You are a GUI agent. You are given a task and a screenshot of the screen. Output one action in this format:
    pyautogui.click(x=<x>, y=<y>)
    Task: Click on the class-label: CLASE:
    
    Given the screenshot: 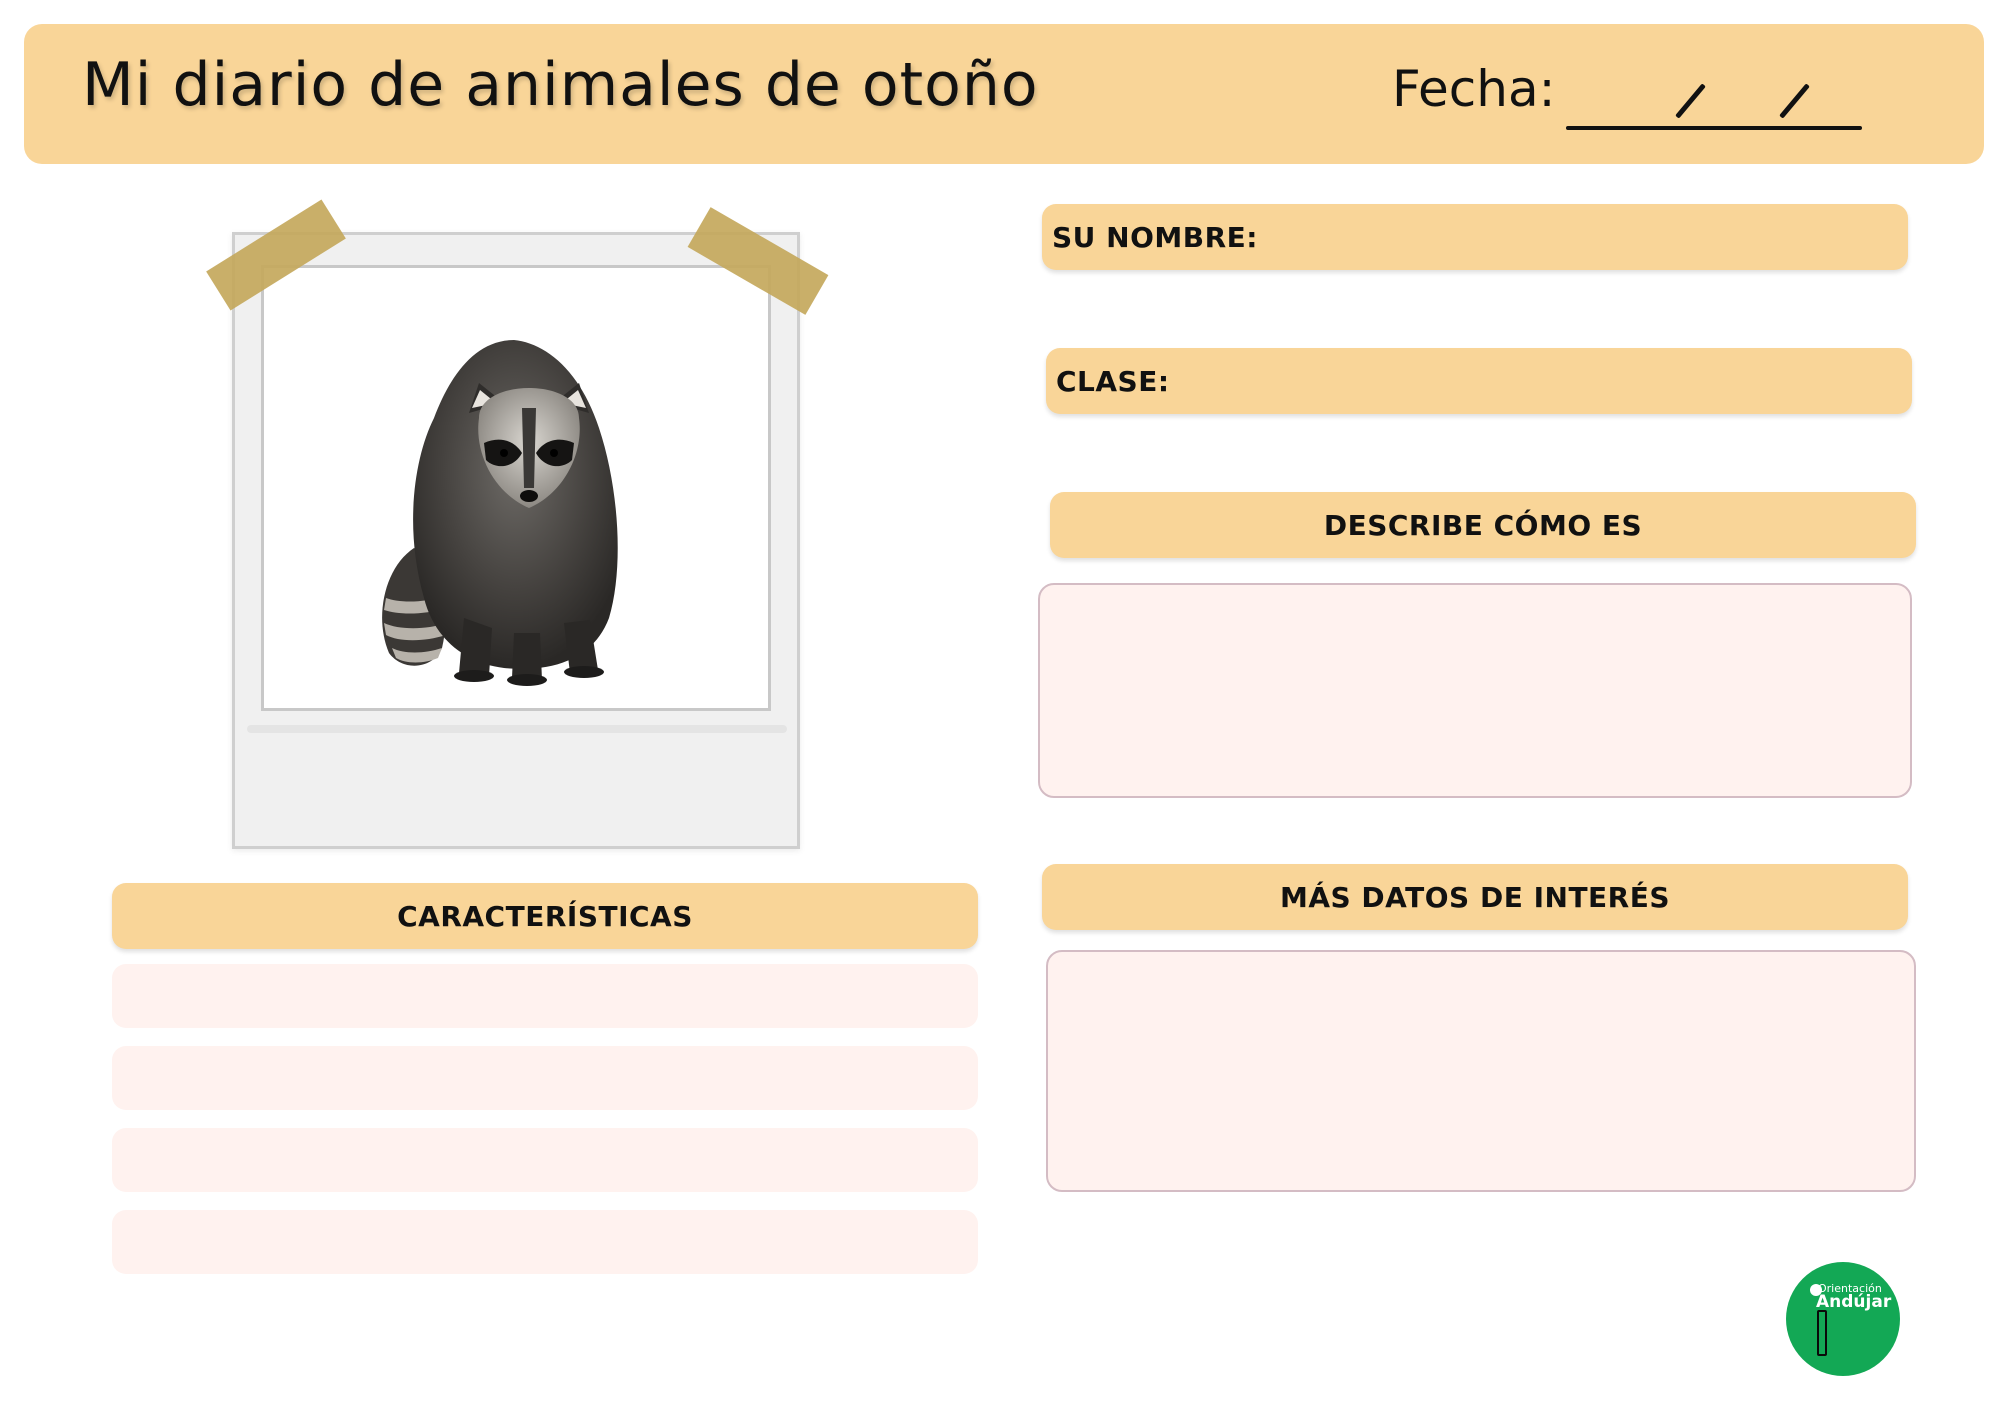 What is the action you would take?
    pyautogui.click(x=1113, y=381)
    